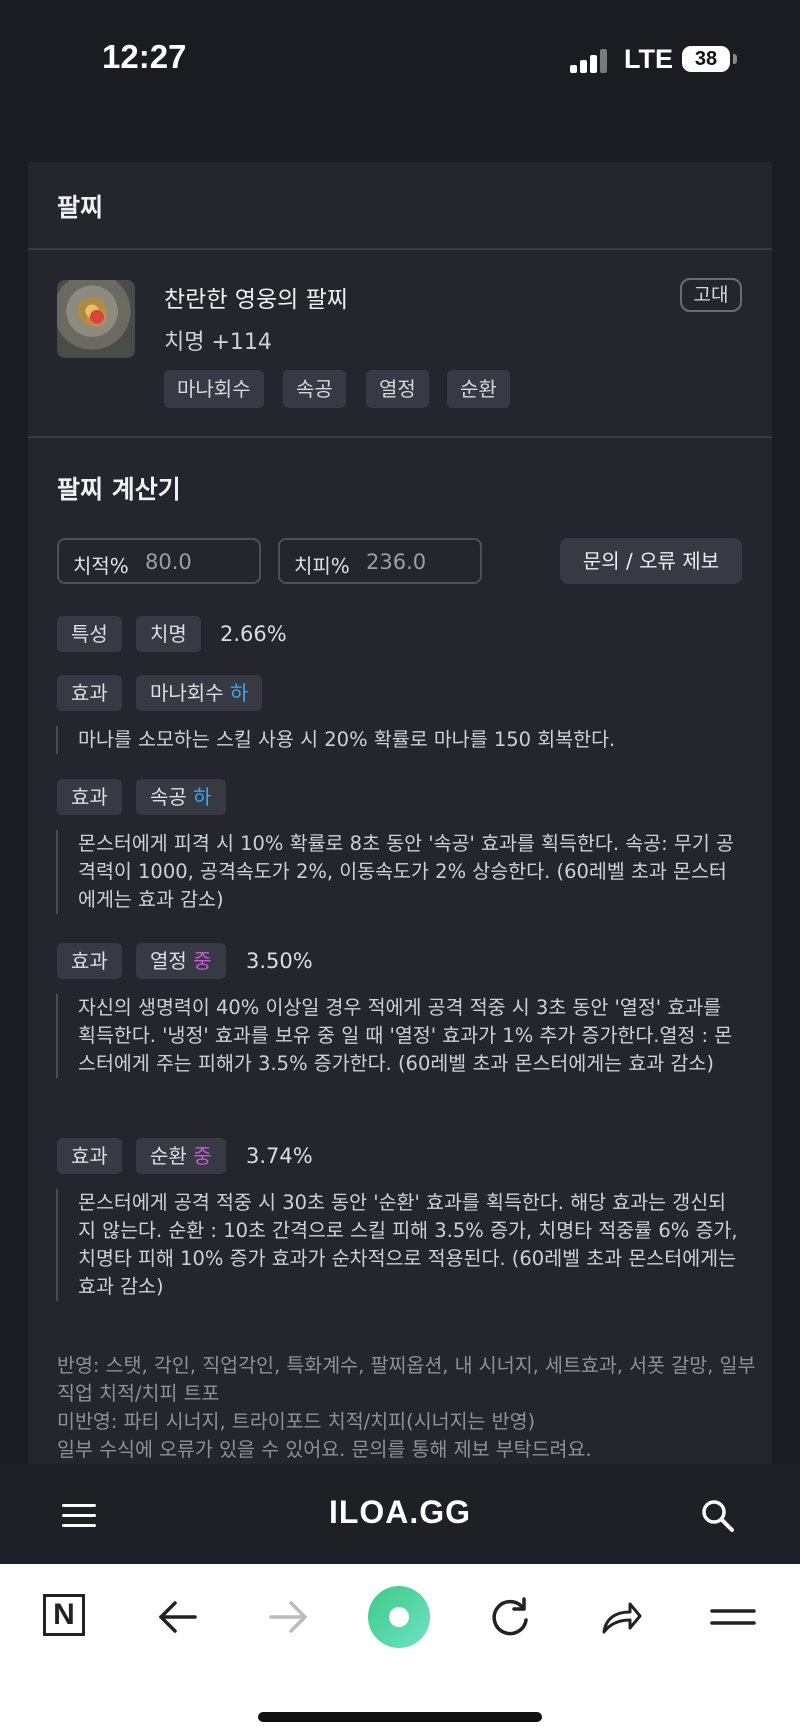 The height and width of the screenshot is (1734, 800). Describe the element at coordinates (256, 300) in the screenshot. I see `item-name: 찬란한 영웅의 팔찌` at that location.